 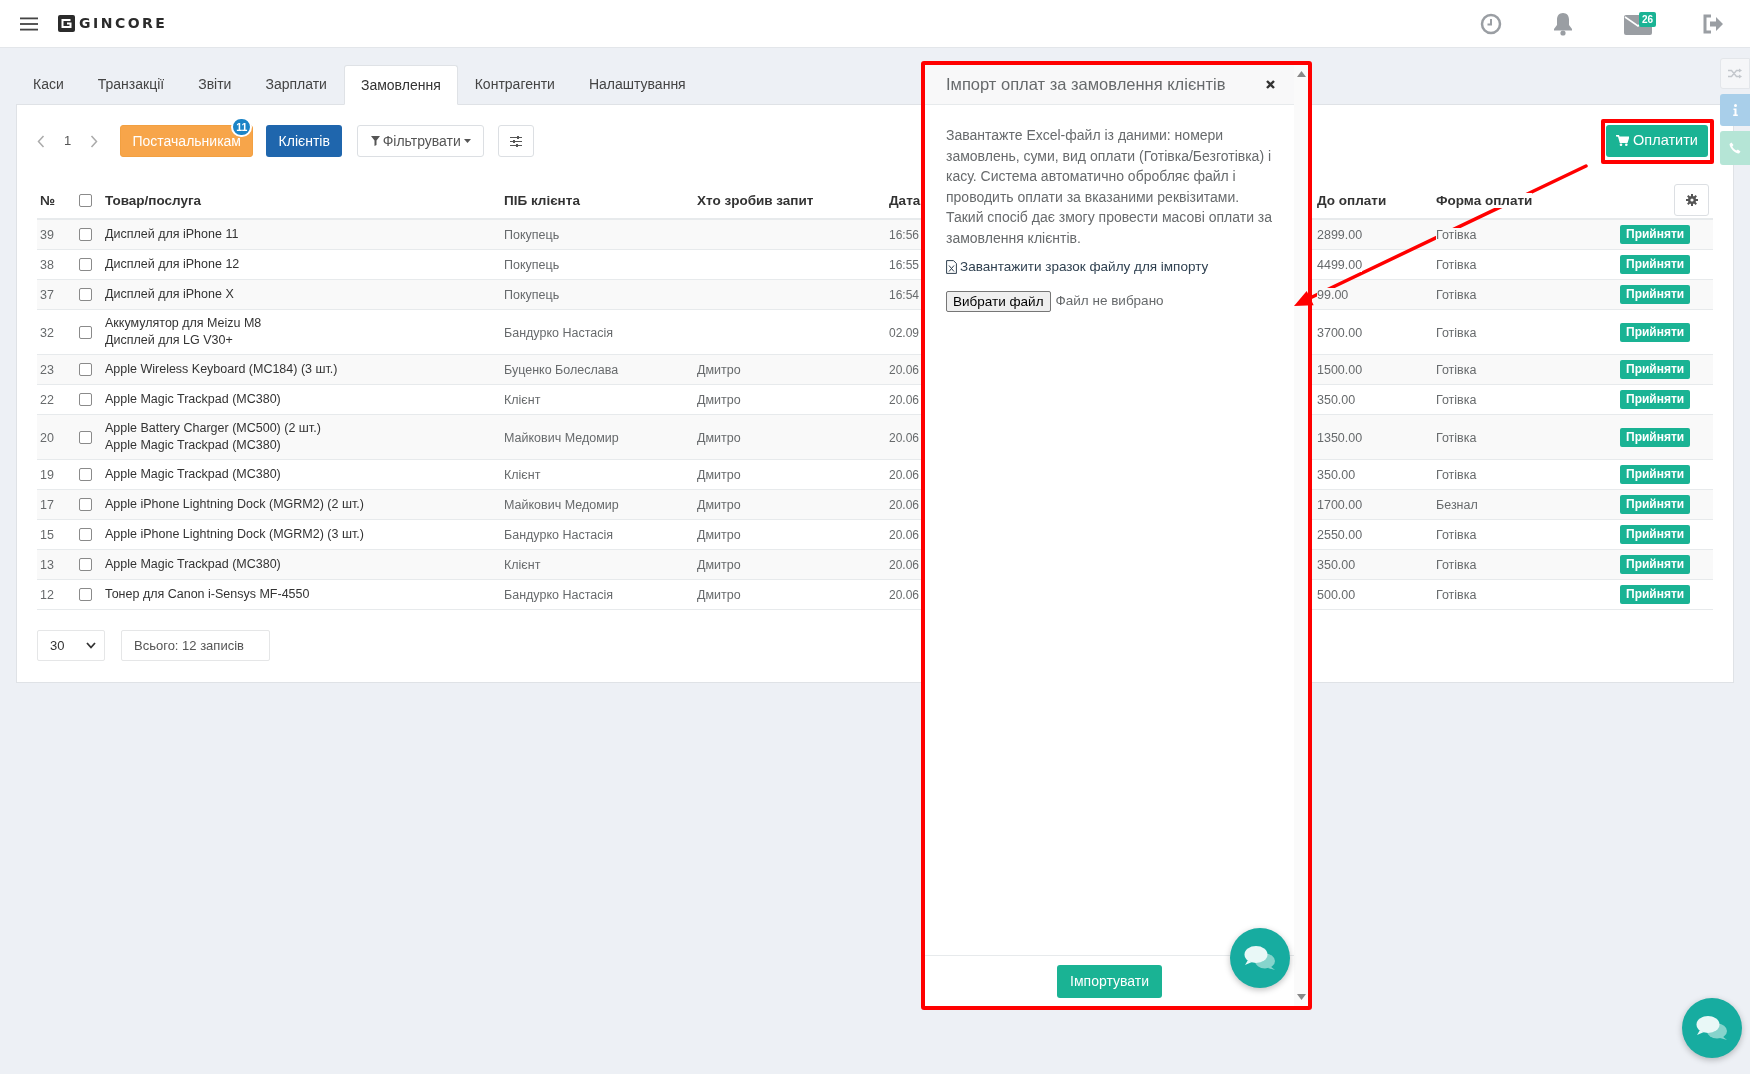 What do you see at coordinates (296, 84) in the screenshot?
I see `tab: Зарплати` at bounding box center [296, 84].